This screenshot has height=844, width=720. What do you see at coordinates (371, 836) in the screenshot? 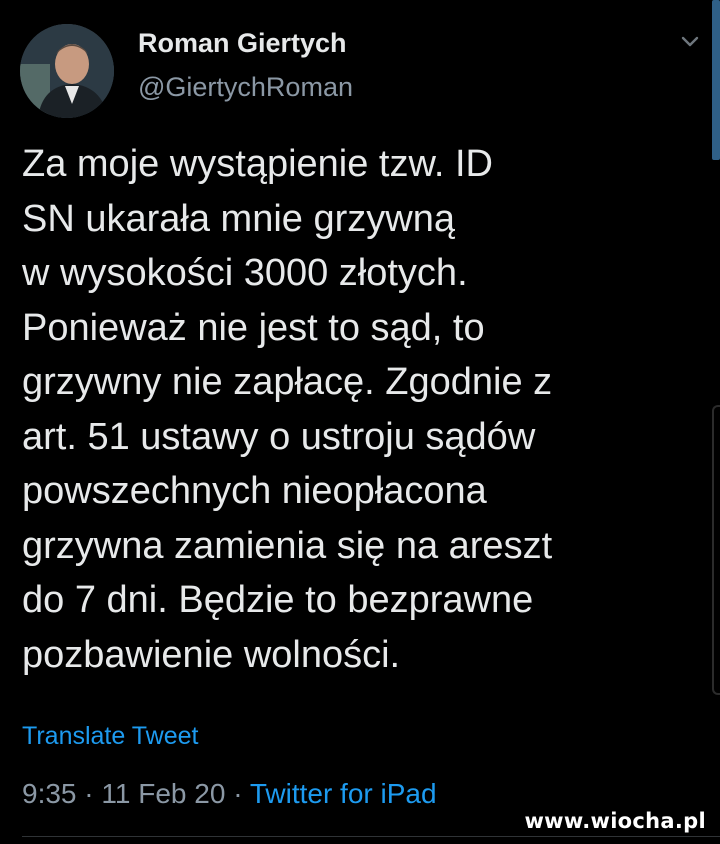
I see `divider` at bounding box center [371, 836].